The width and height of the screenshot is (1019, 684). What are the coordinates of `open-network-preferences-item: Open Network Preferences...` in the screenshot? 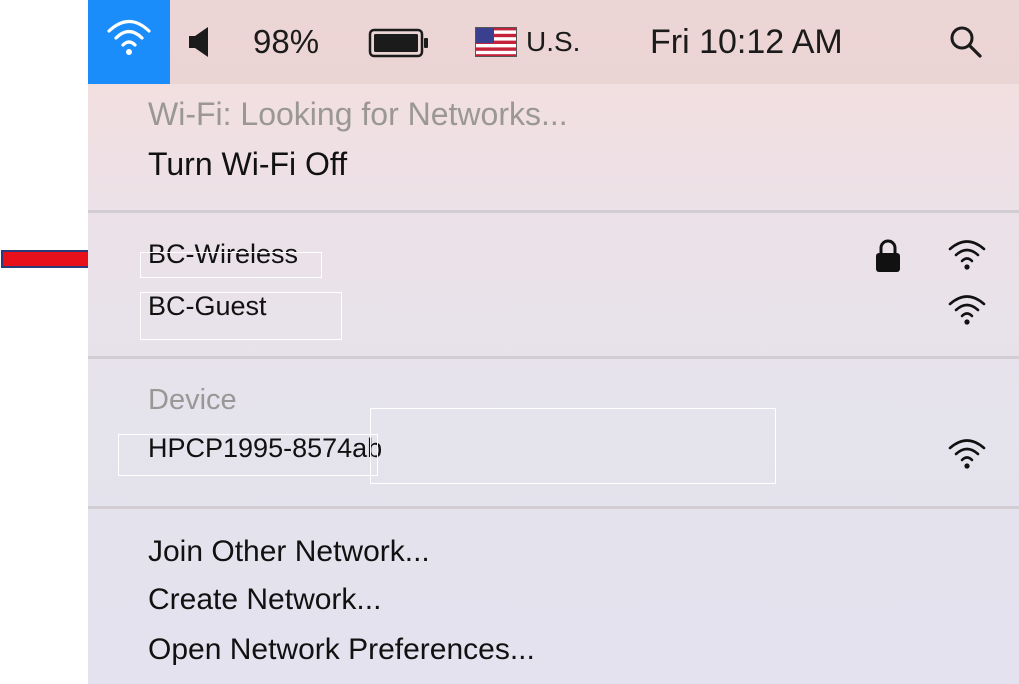 It's located at (341, 650).